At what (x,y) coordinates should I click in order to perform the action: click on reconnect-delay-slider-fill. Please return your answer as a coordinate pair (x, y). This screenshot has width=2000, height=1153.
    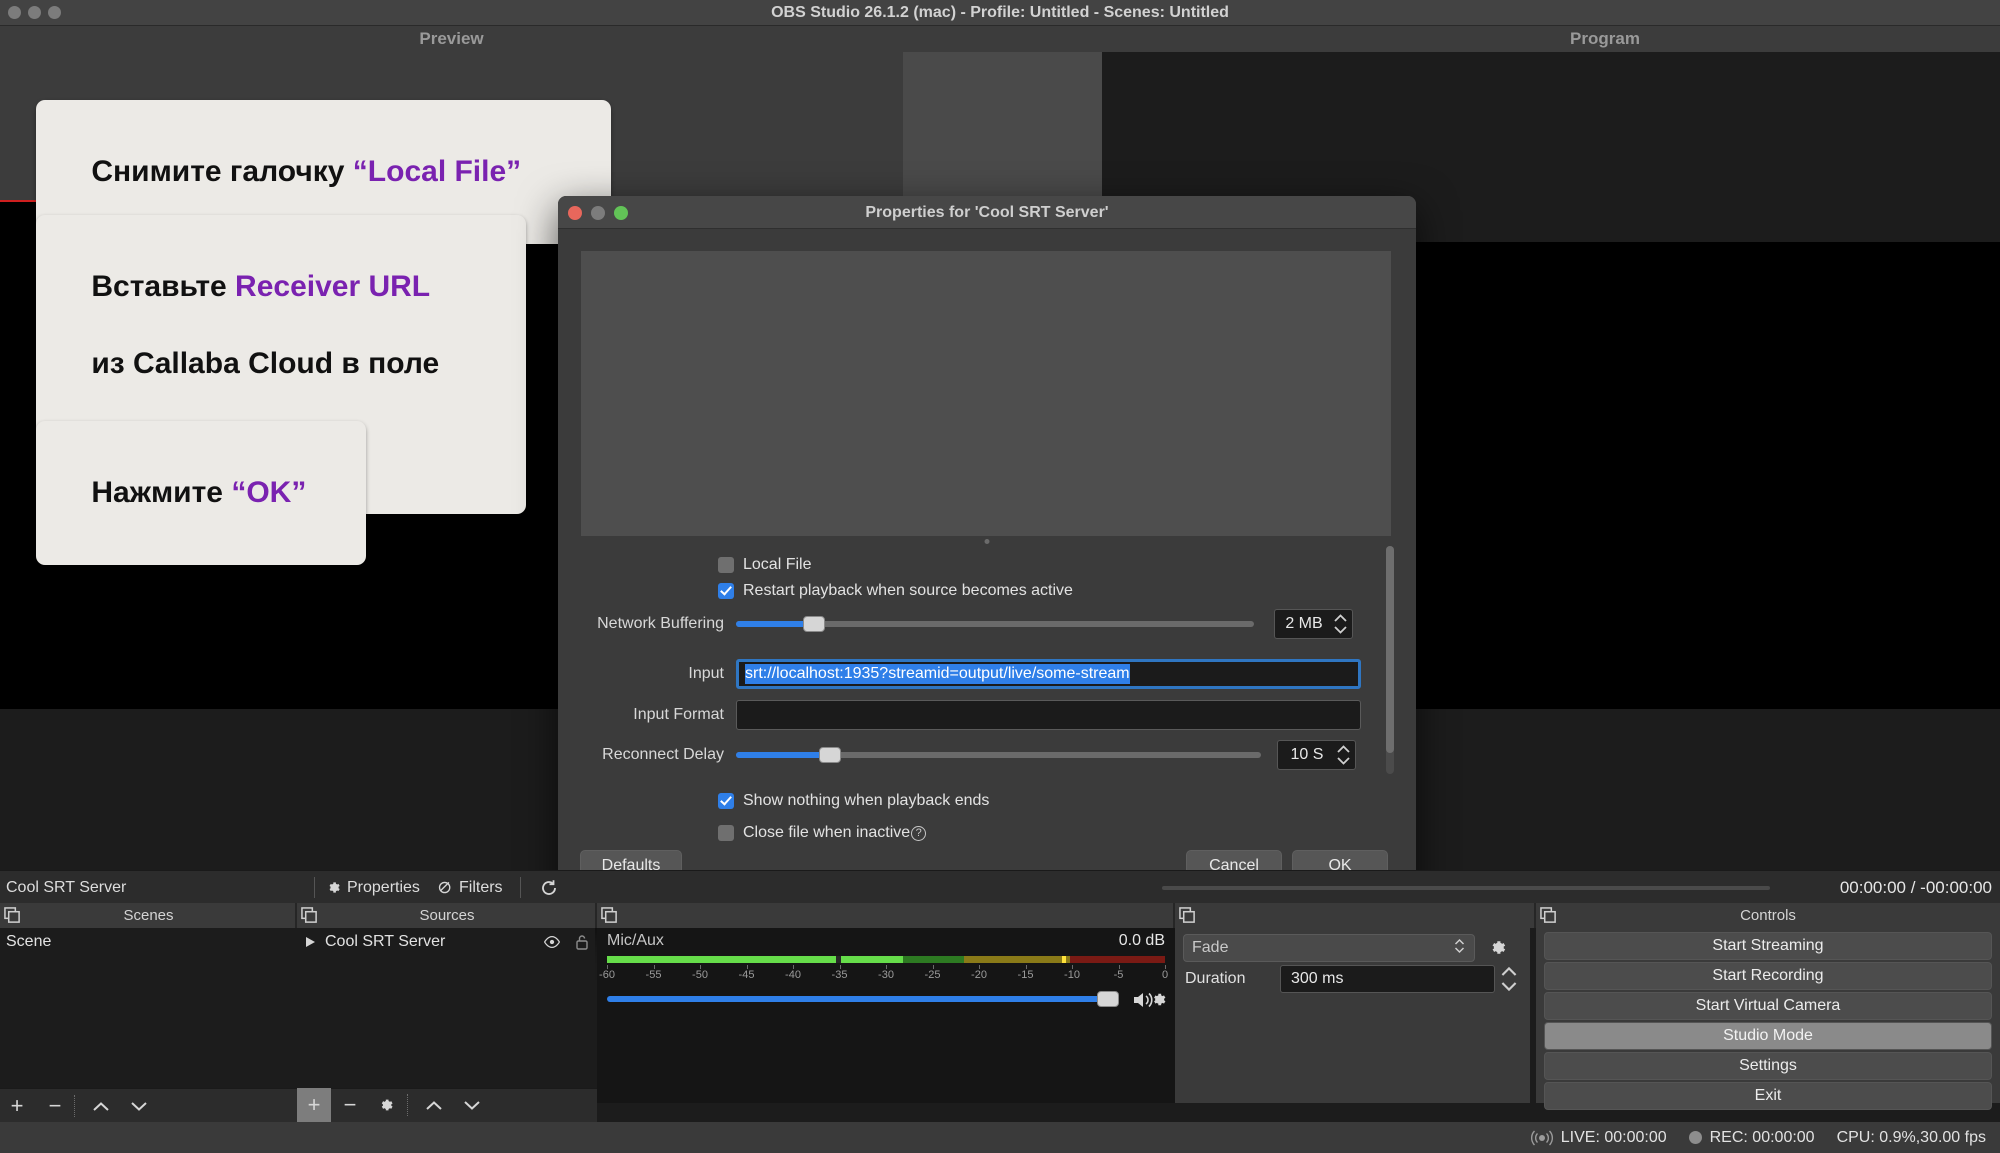
    Looking at the image, I should click on (781, 755).